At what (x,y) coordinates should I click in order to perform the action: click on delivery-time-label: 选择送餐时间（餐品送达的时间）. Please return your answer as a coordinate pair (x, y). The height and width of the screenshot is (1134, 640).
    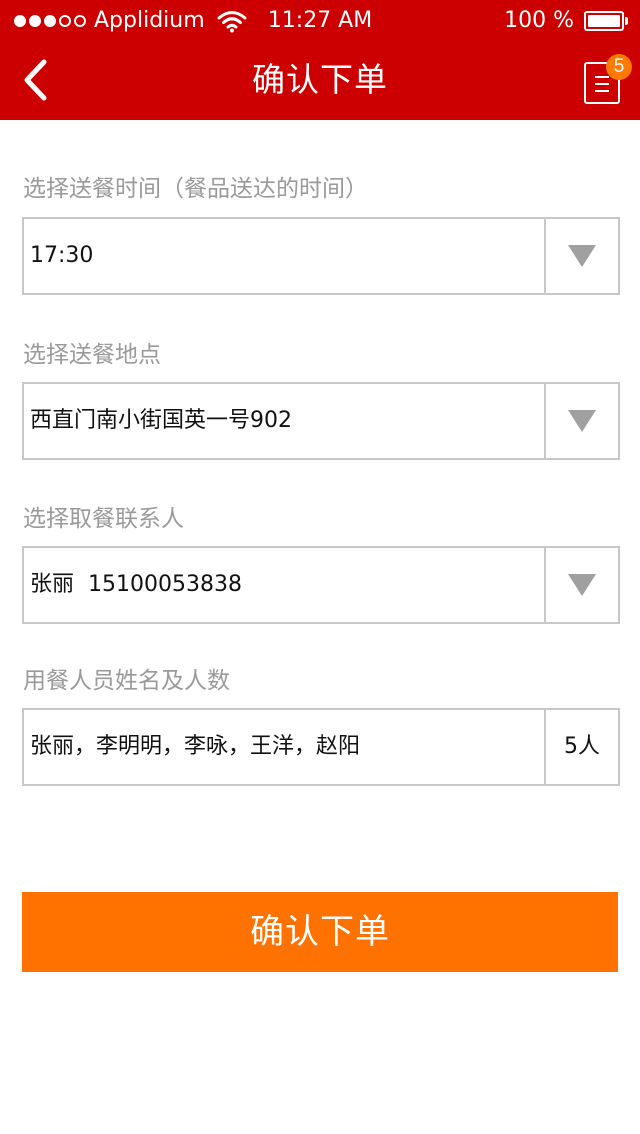
    Looking at the image, I should click on (195, 189).